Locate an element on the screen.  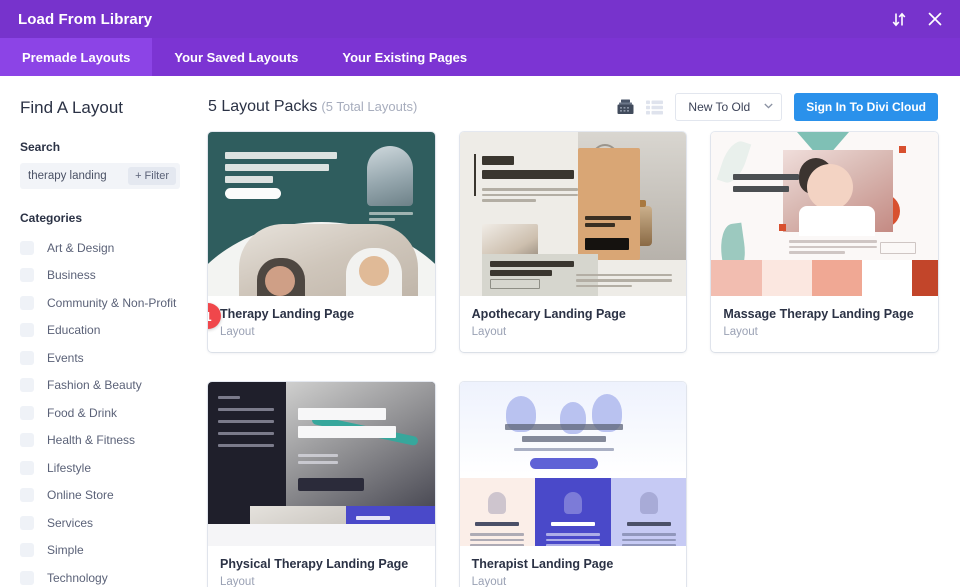
category-label: Food & Drink is located at coordinates (82, 412).